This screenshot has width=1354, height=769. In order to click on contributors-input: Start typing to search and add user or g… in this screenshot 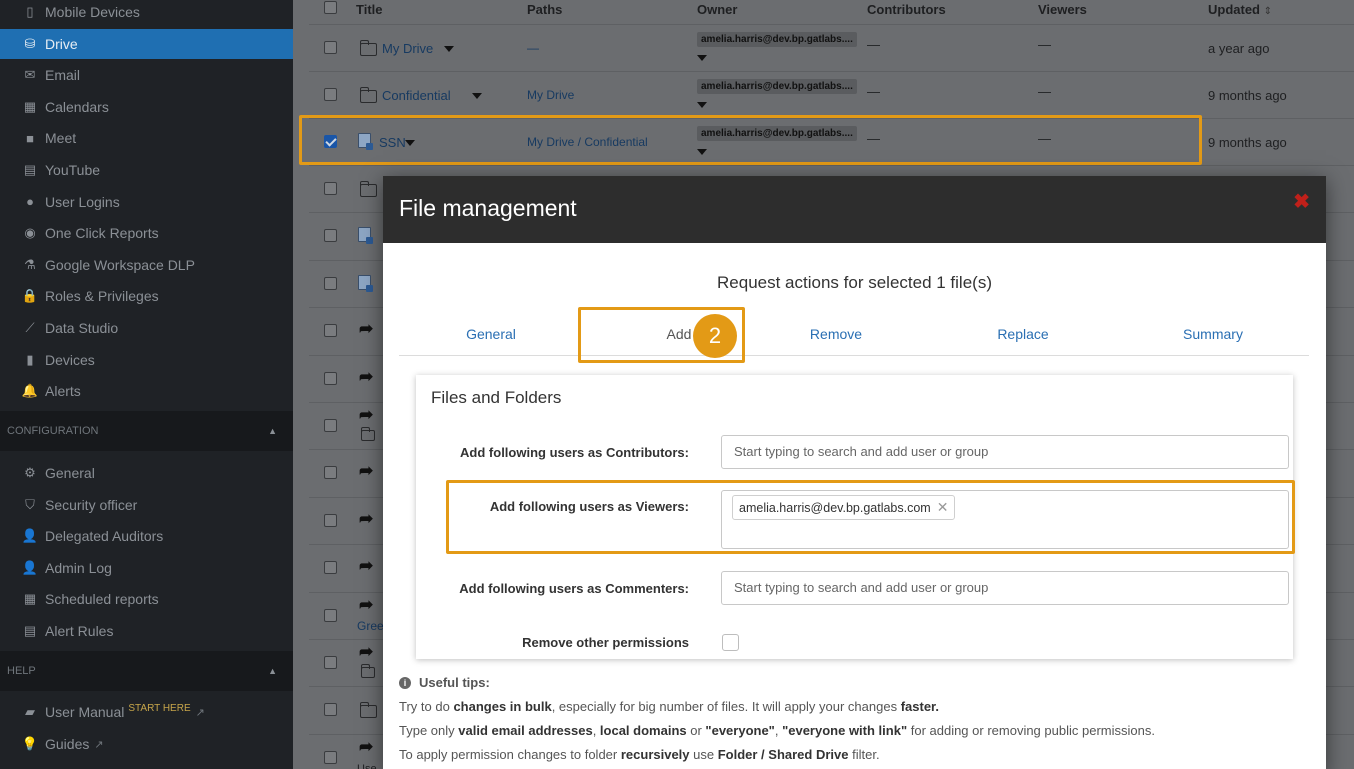, I will do `click(1005, 452)`.